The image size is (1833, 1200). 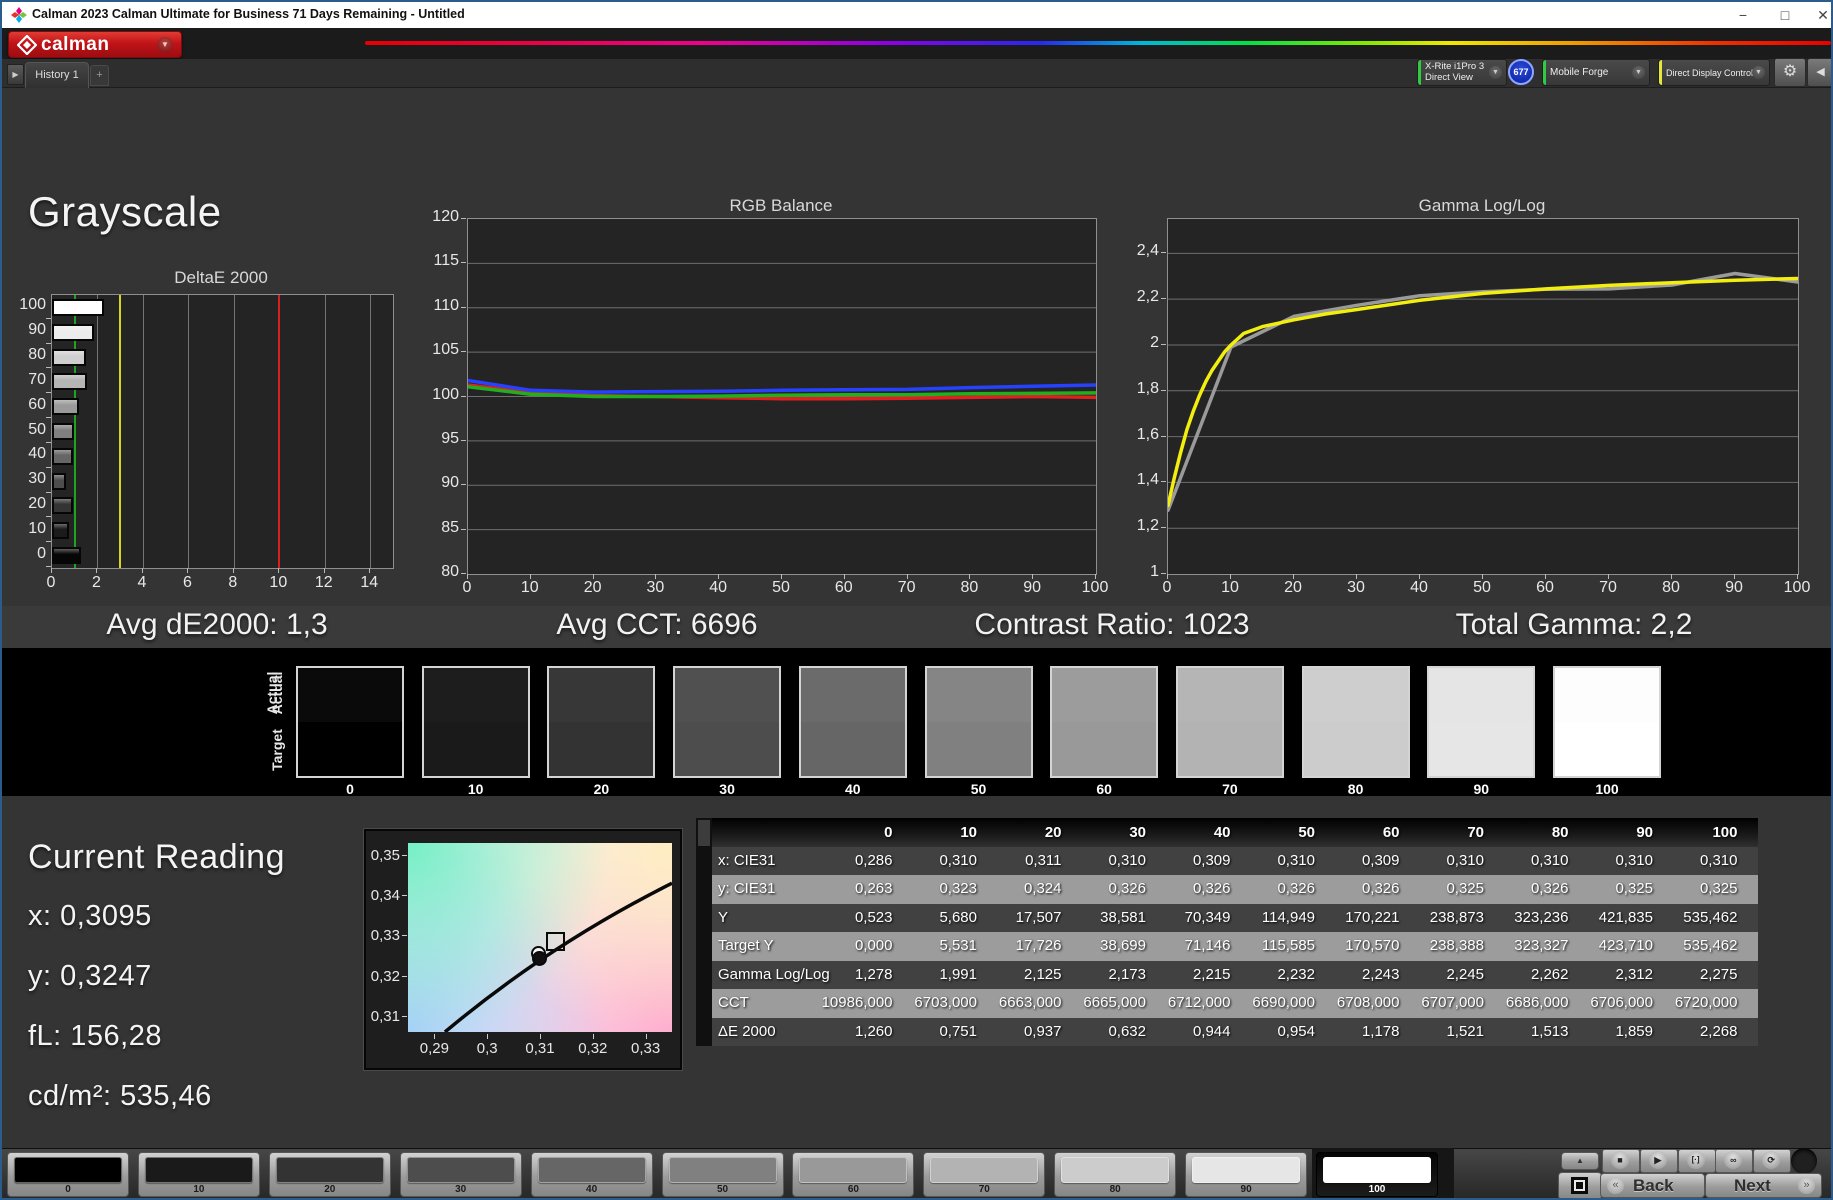 I want to click on swatch-target, so click(x=601, y=749).